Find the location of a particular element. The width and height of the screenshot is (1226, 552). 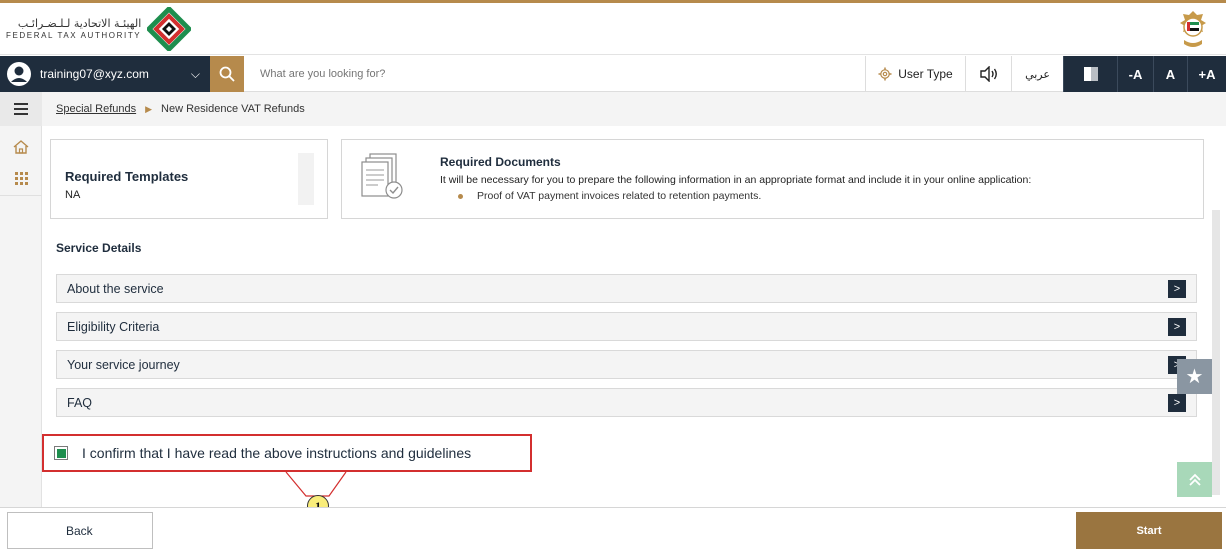

star-icon: ★ is located at coordinates (1194, 377).